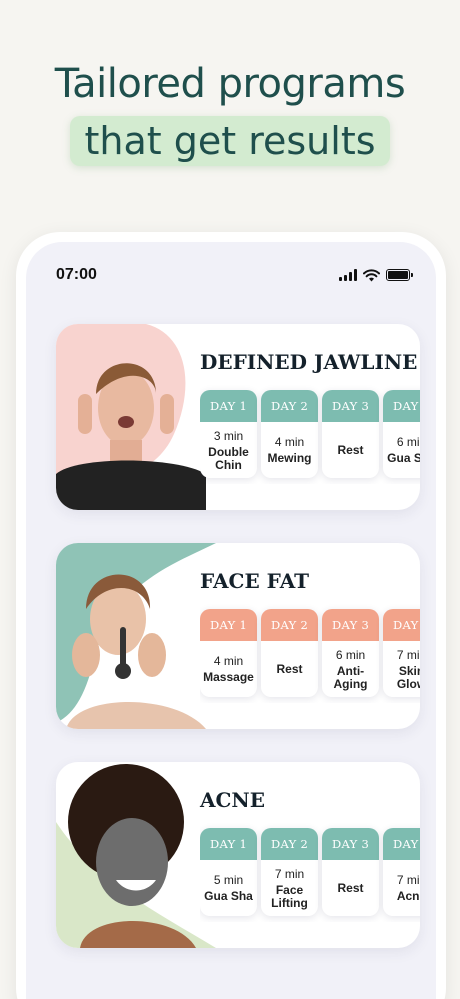 This screenshot has height=999, width=460. Describe the element at coordinates (76, 274) in the screenshot. I see `status-time: 07:00` at that location.